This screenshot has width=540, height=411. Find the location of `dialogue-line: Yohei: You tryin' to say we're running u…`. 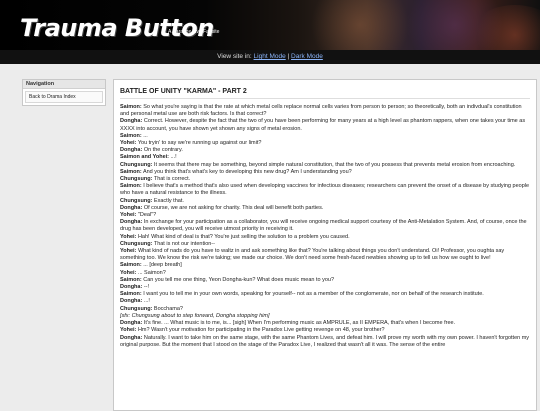

dialogue-line: Yohei: You tryin' to say we're running u… is located at coordinates (325, 143).